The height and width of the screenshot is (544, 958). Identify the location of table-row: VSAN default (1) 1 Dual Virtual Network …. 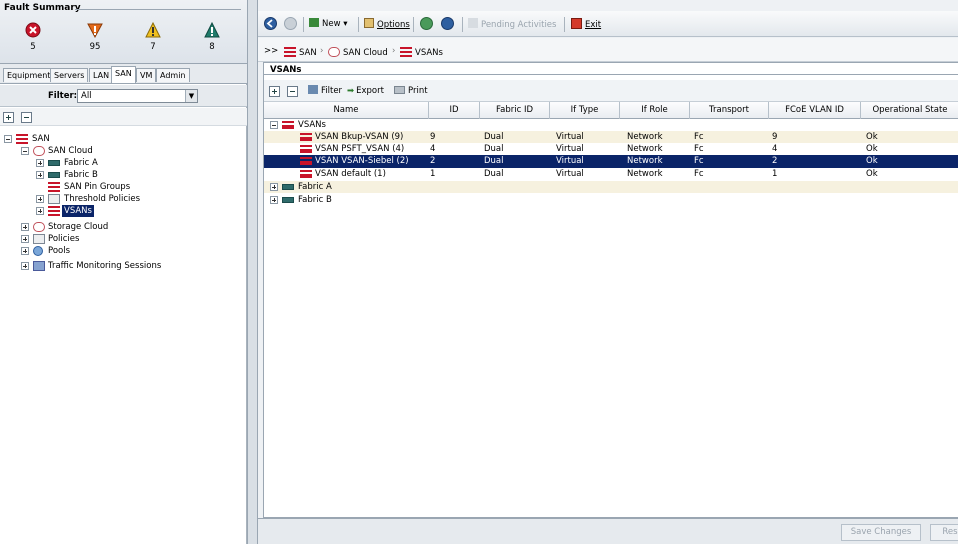
(611, 174).